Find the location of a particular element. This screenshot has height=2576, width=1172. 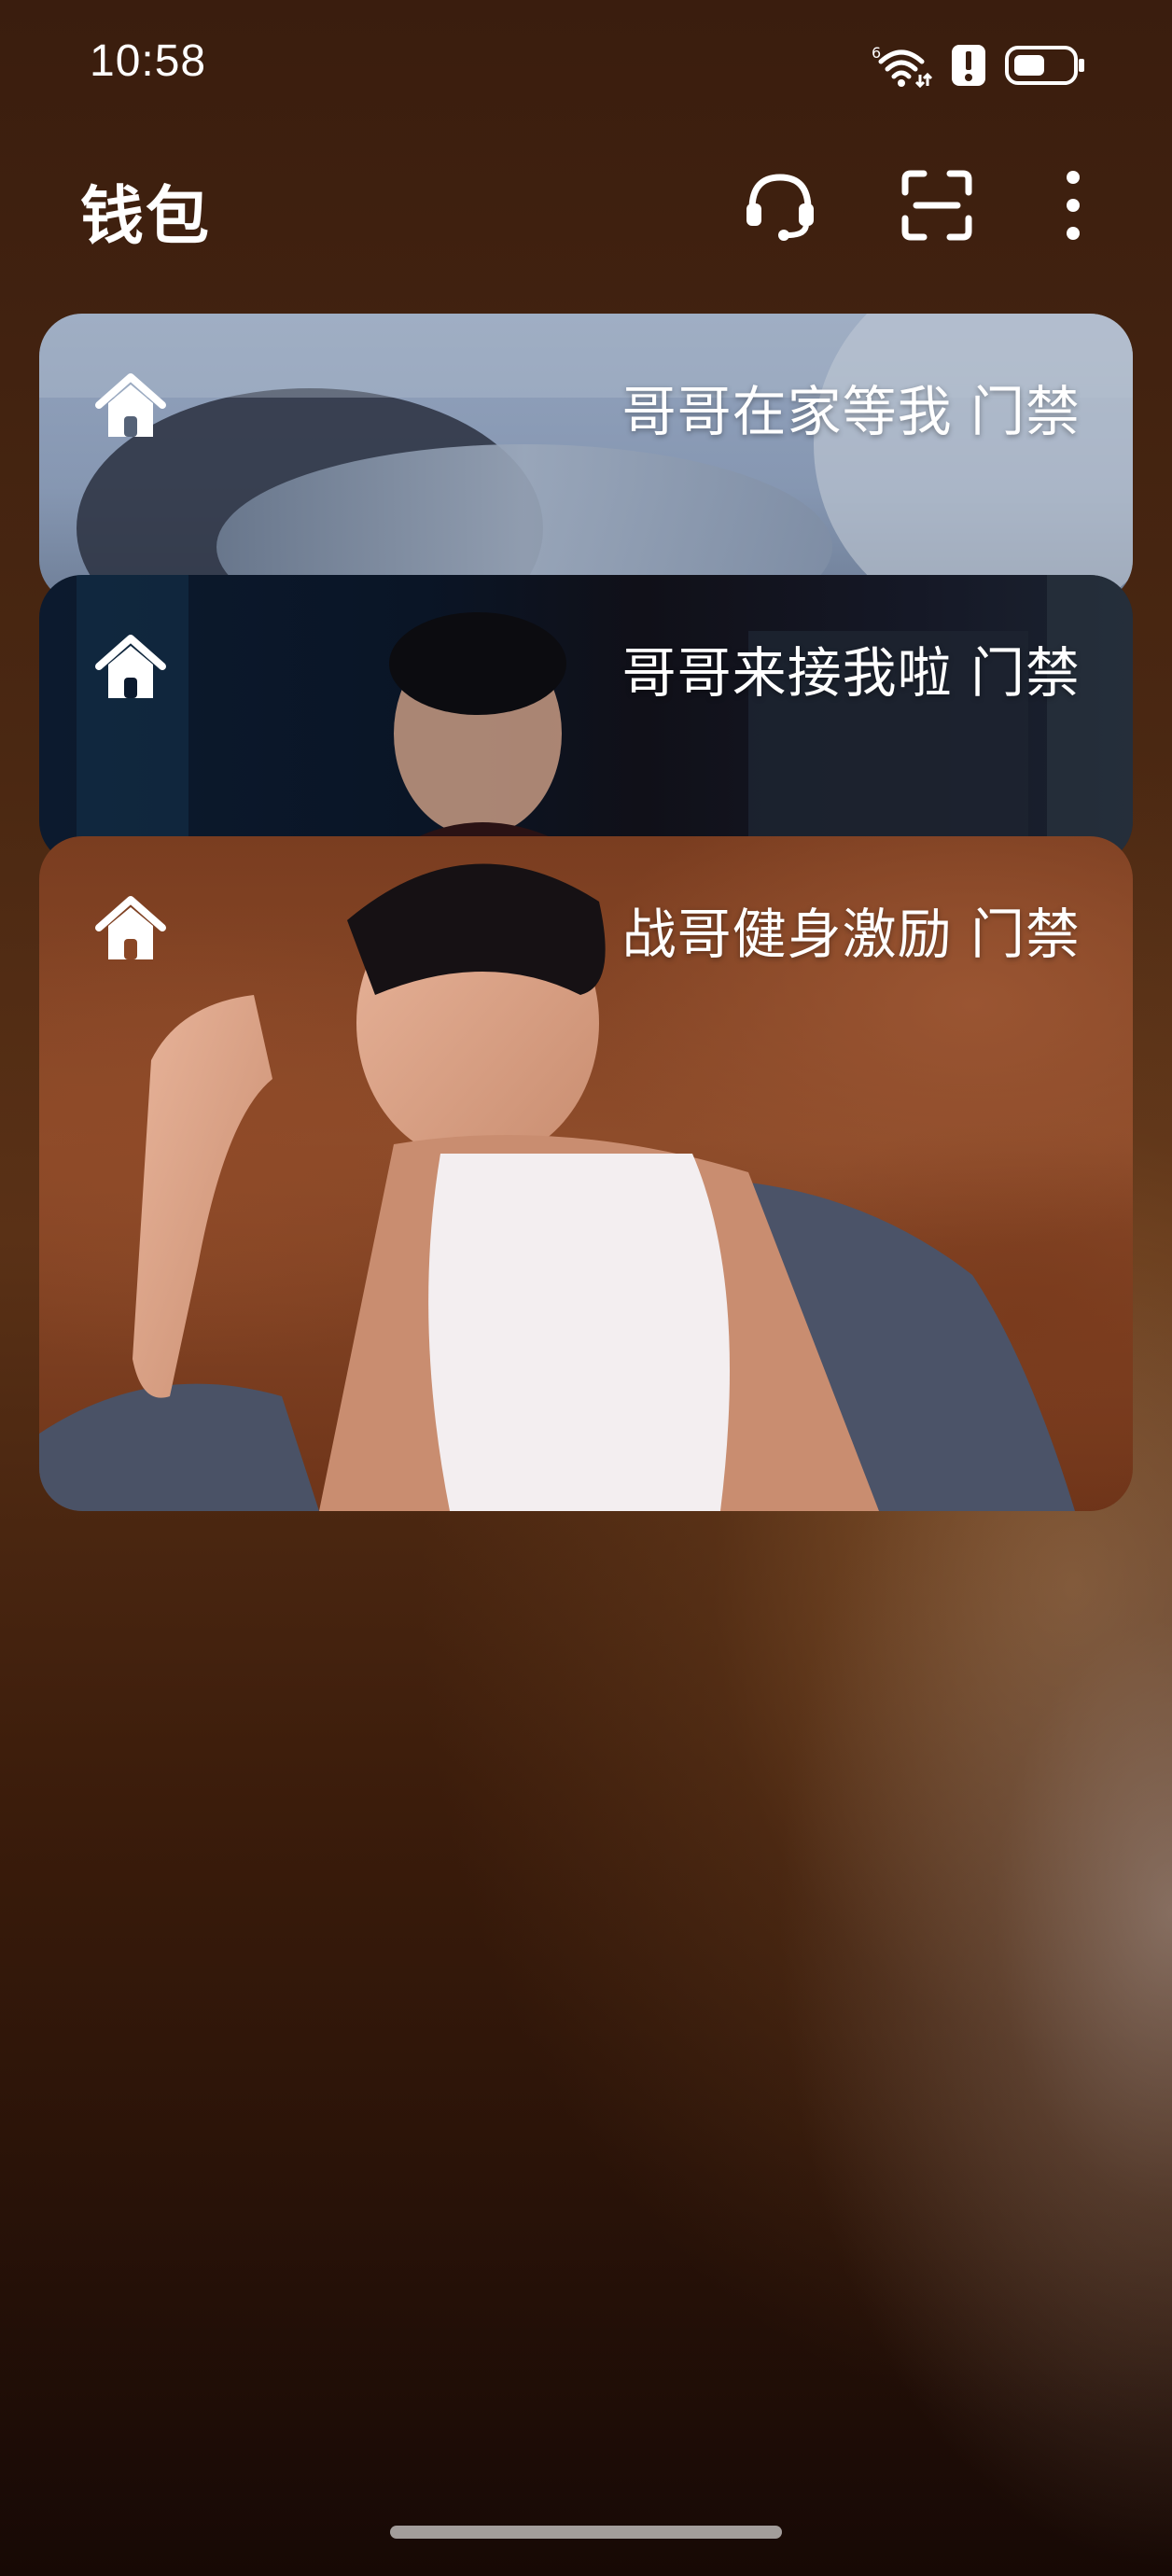

more-options-button is located at coordinates (1073, 205).